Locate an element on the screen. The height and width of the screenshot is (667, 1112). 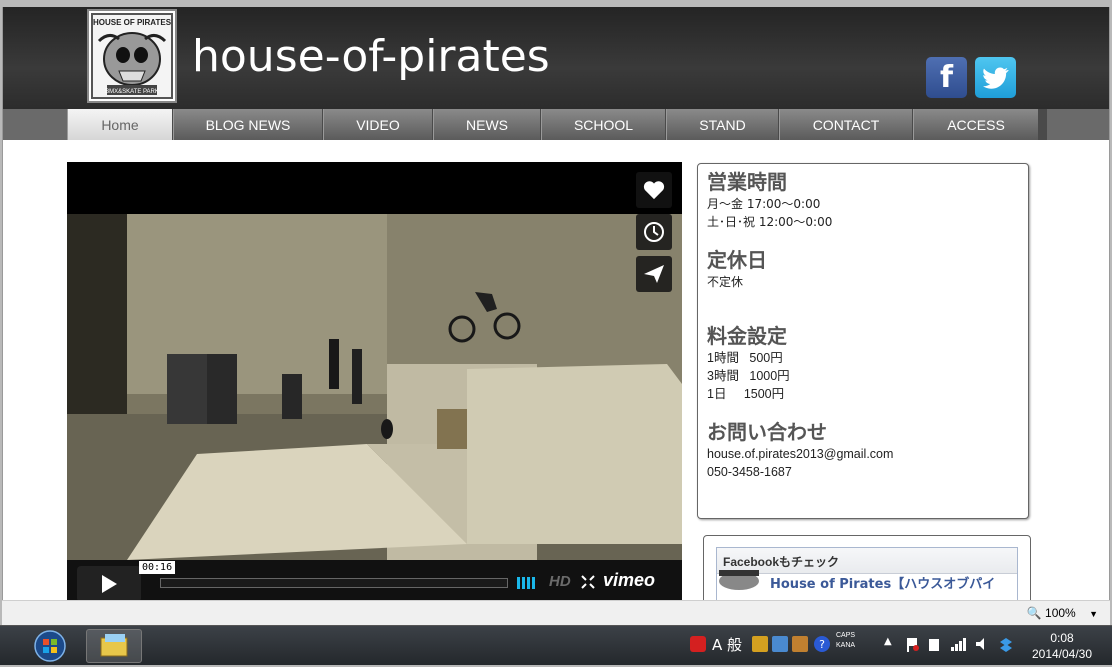
clock-date: 2014/04/30 is located at coordinates (1062, 654).